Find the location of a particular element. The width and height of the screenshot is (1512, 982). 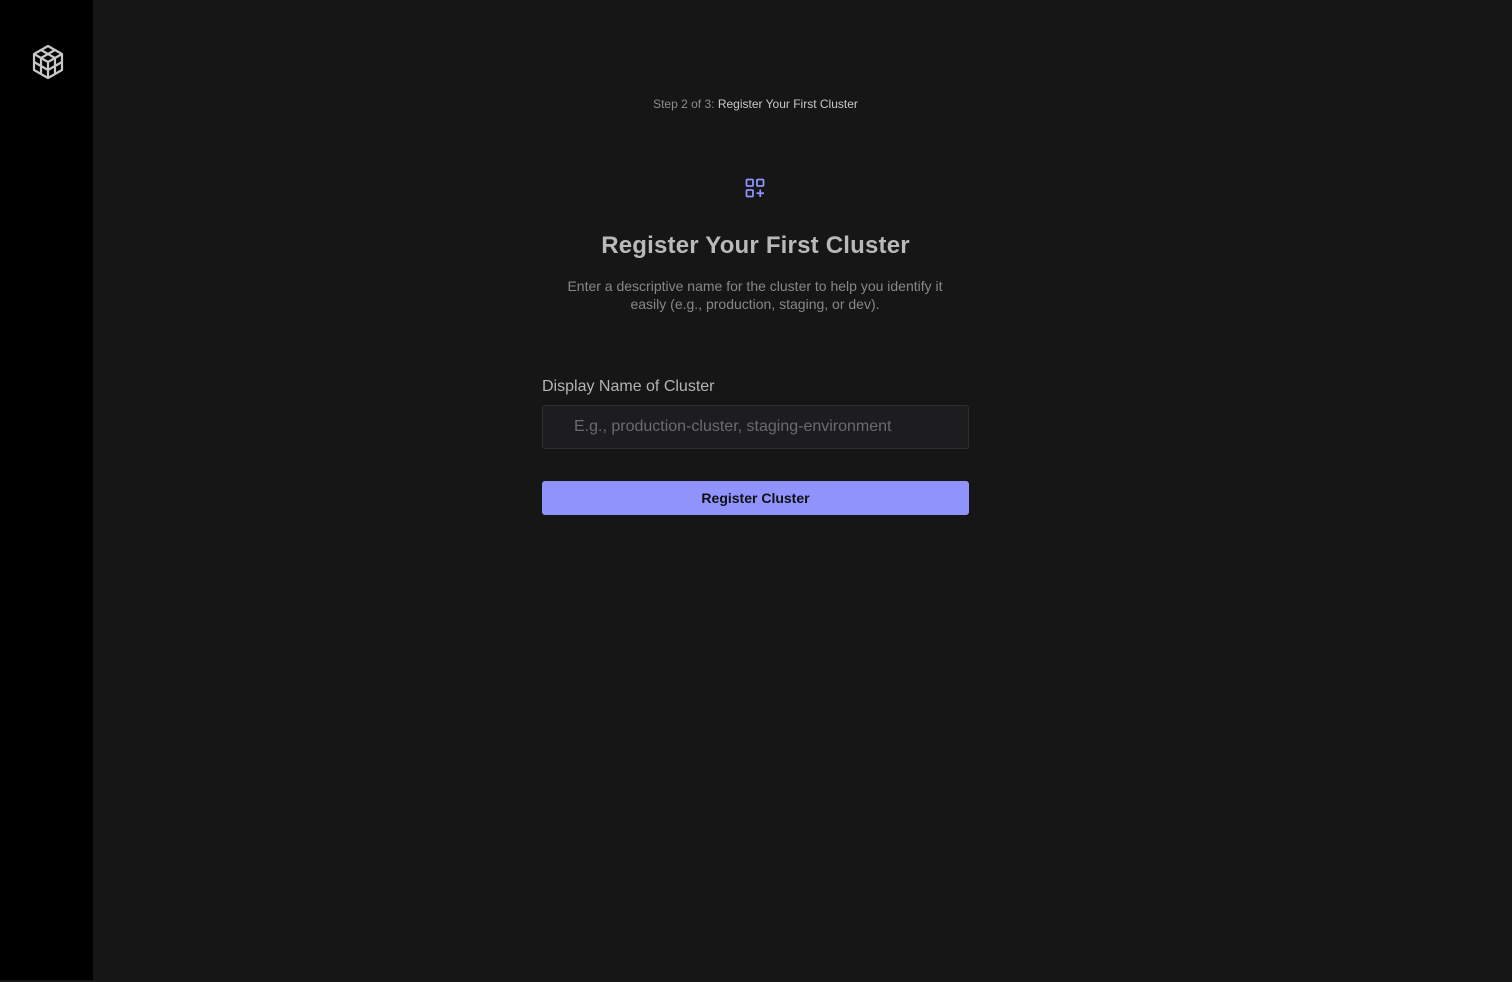

step-indicator: Step 2 of 3: Register Your First Cluster is located at coordinates (755, 104).